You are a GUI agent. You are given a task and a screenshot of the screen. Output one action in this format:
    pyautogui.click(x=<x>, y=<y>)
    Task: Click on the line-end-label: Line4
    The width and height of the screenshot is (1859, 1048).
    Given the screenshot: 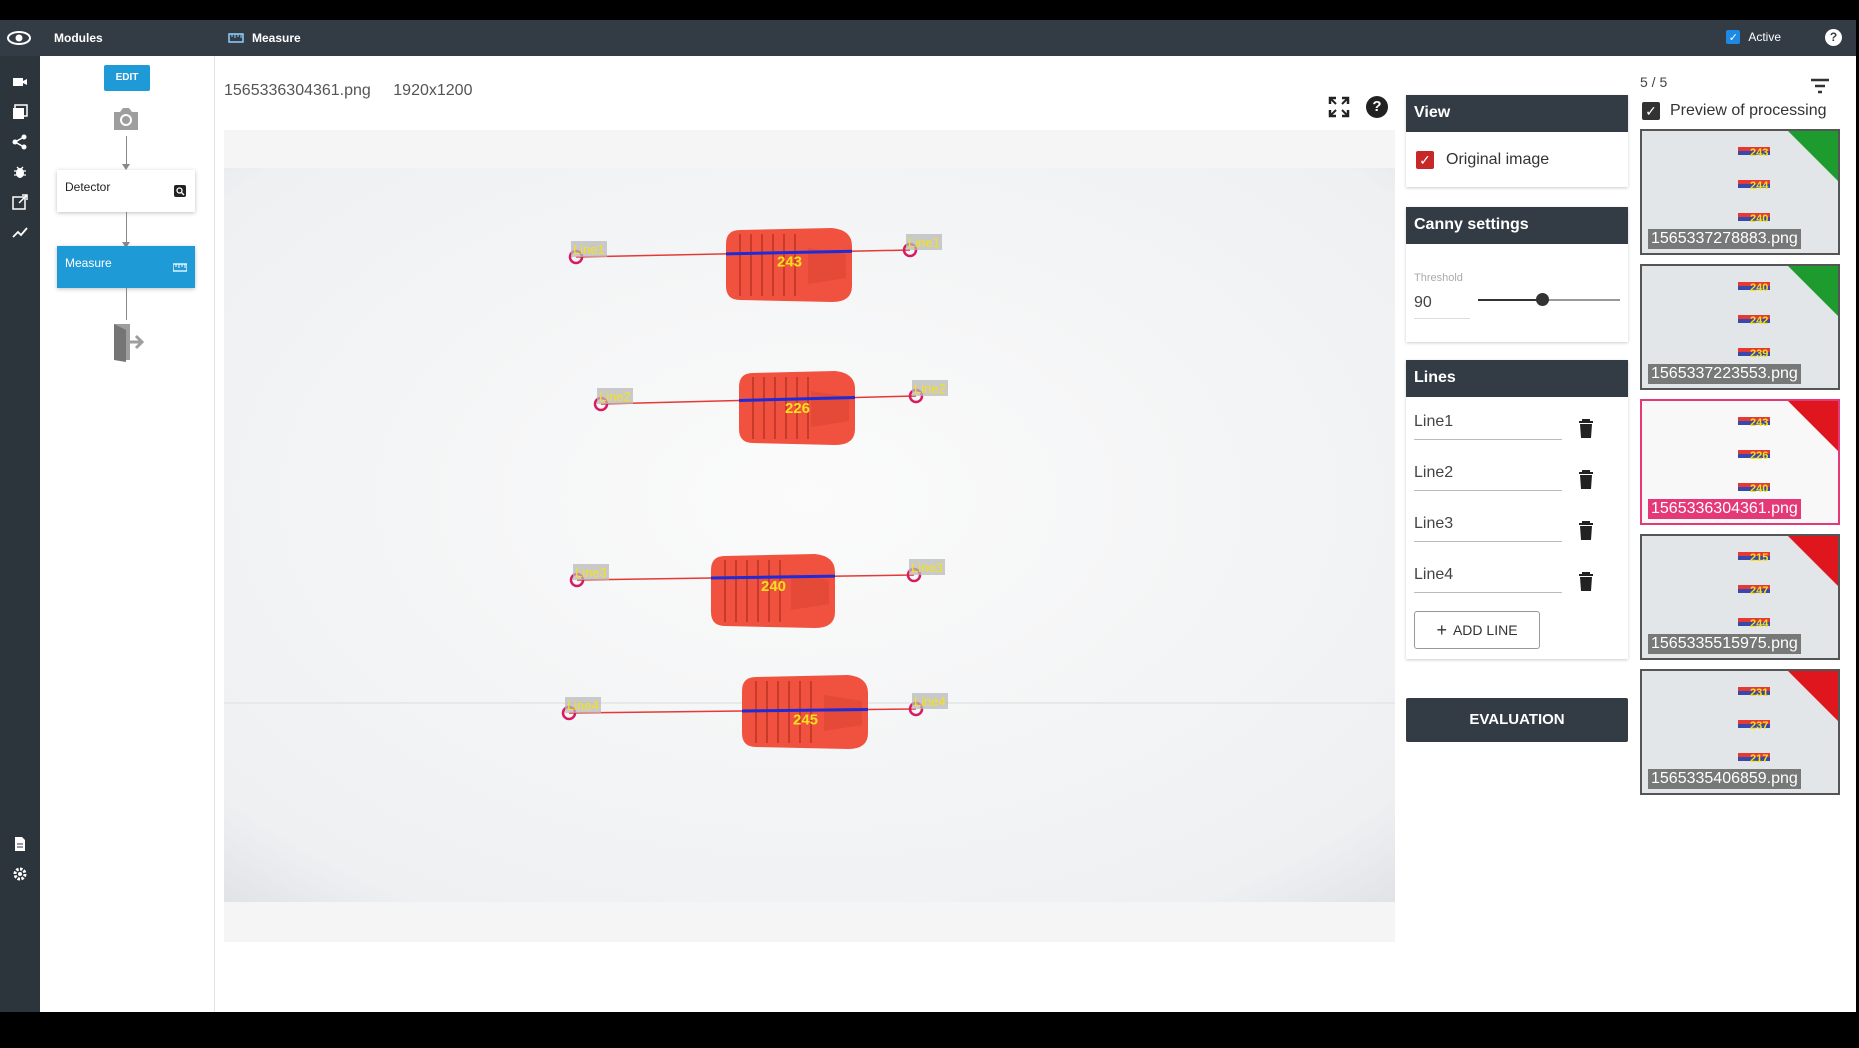 What is the action you would take?
    pyautogui.click(x=930, y=701)
    